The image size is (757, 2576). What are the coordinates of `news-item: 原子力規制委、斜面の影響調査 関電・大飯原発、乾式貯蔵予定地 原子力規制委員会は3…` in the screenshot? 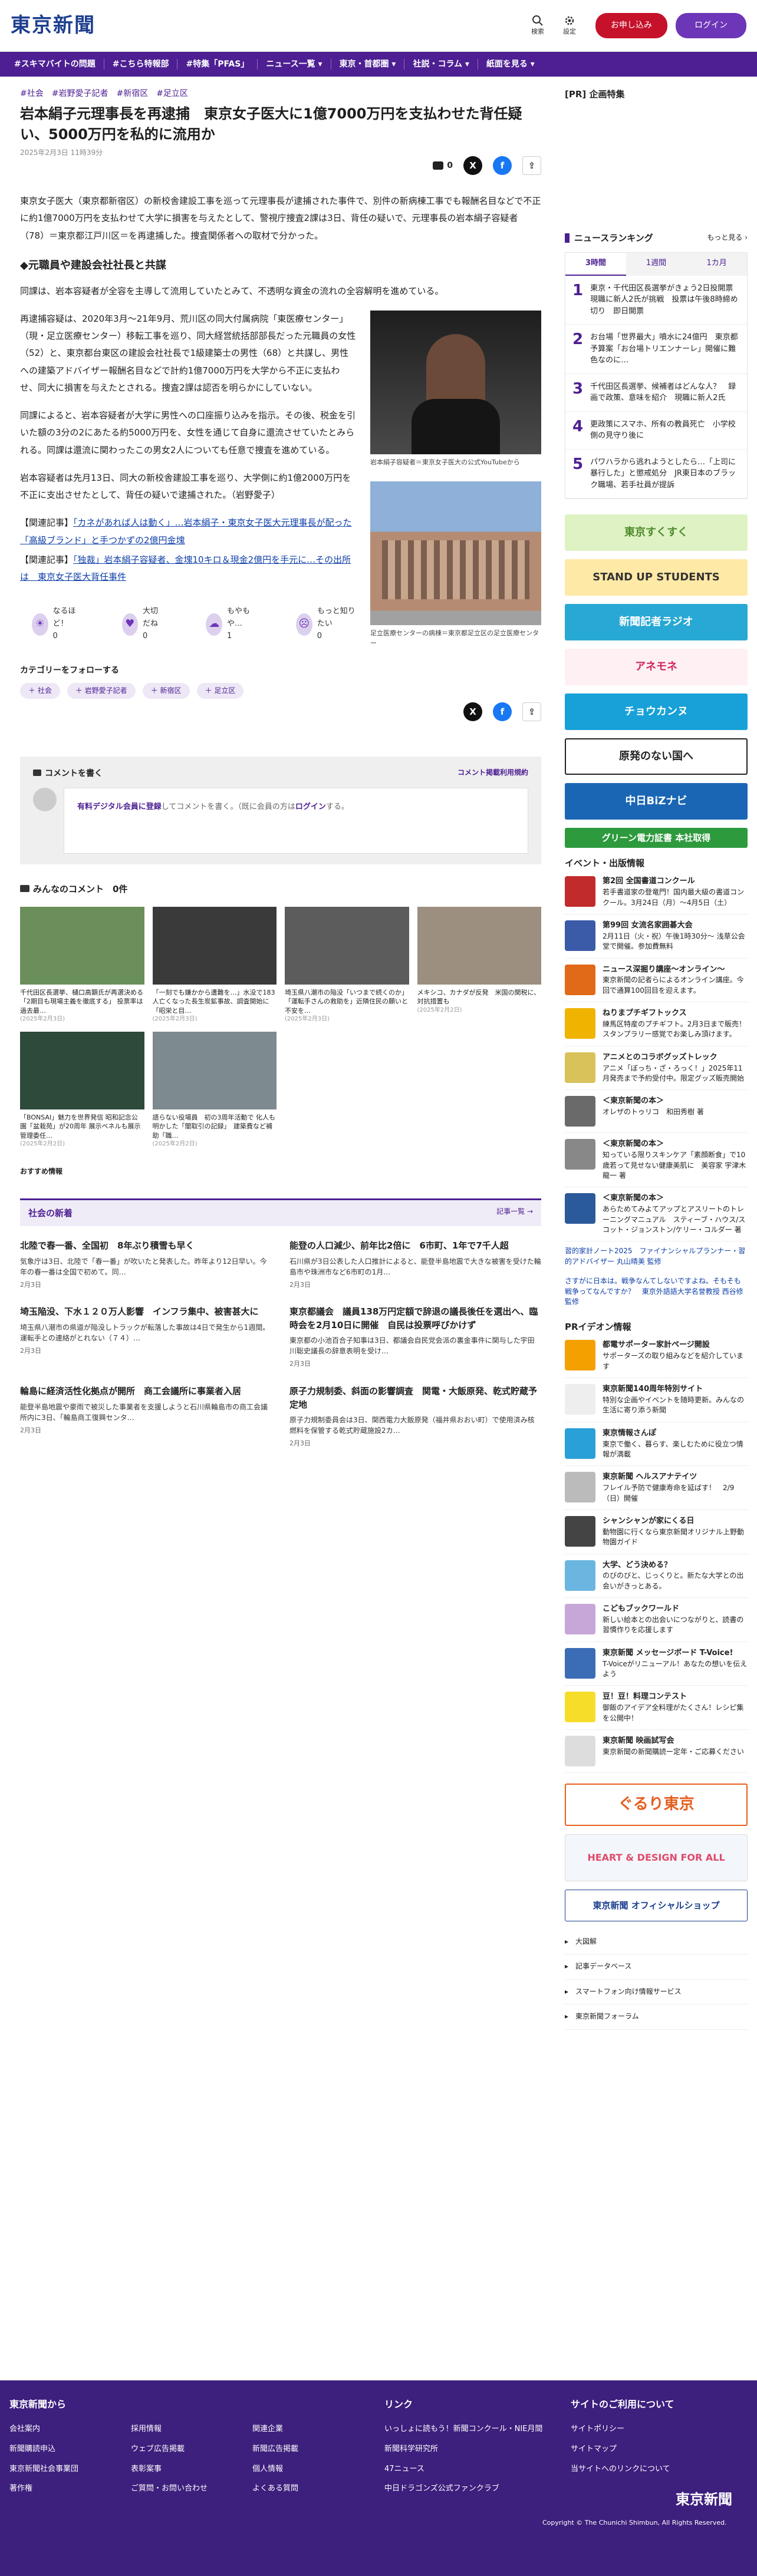 It's located at (415, 1417).